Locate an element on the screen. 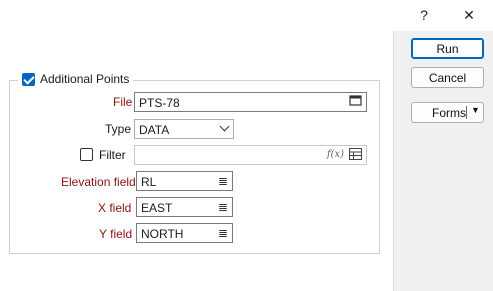  forms-separator is located at coordinates (466, 112).